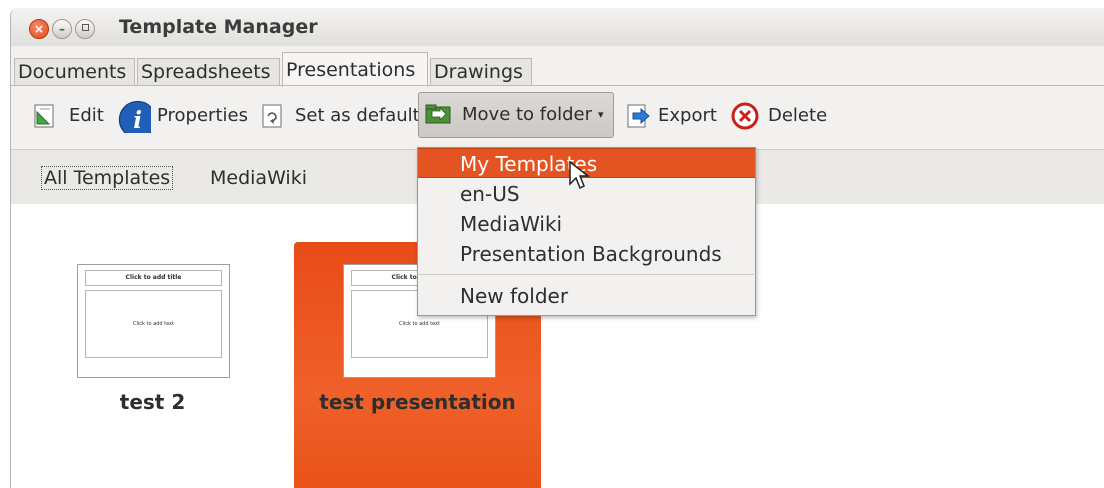 The image size is (1104, 488). I want to click on menu-item-new-folder: New folder, so click(586, 296).